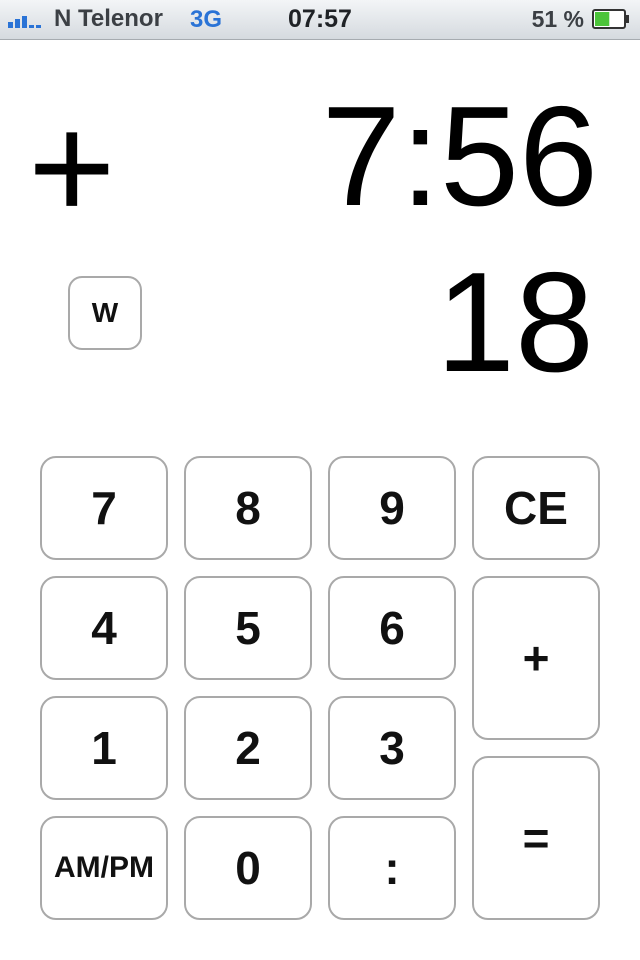 This screenshot has width=640, height=960. Describe the element at coordinates (104, 628) in the screenshot. I see `key-4: 4` at that location.